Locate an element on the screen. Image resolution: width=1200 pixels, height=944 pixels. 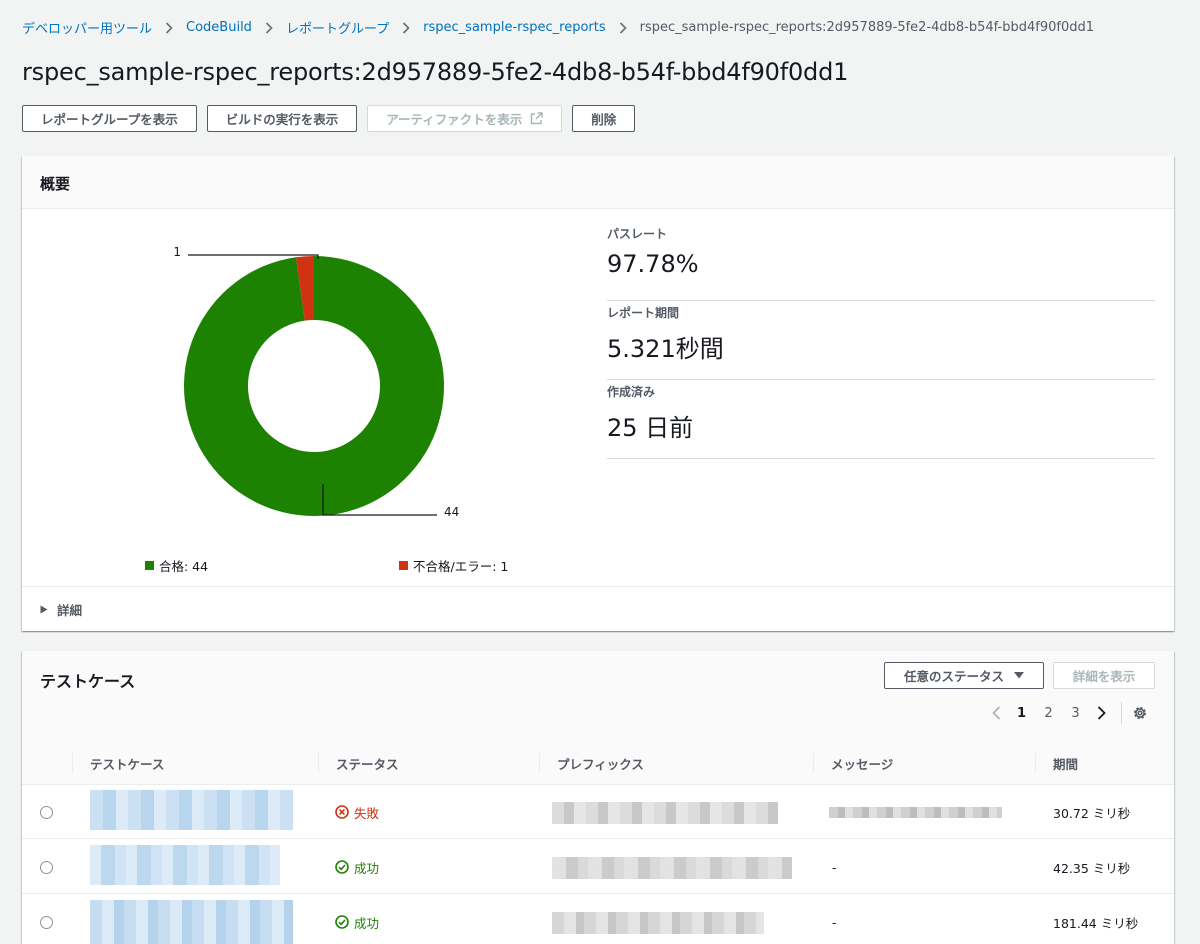
column-header-prefix: プレフィックス is located at coordinates (591, 763).